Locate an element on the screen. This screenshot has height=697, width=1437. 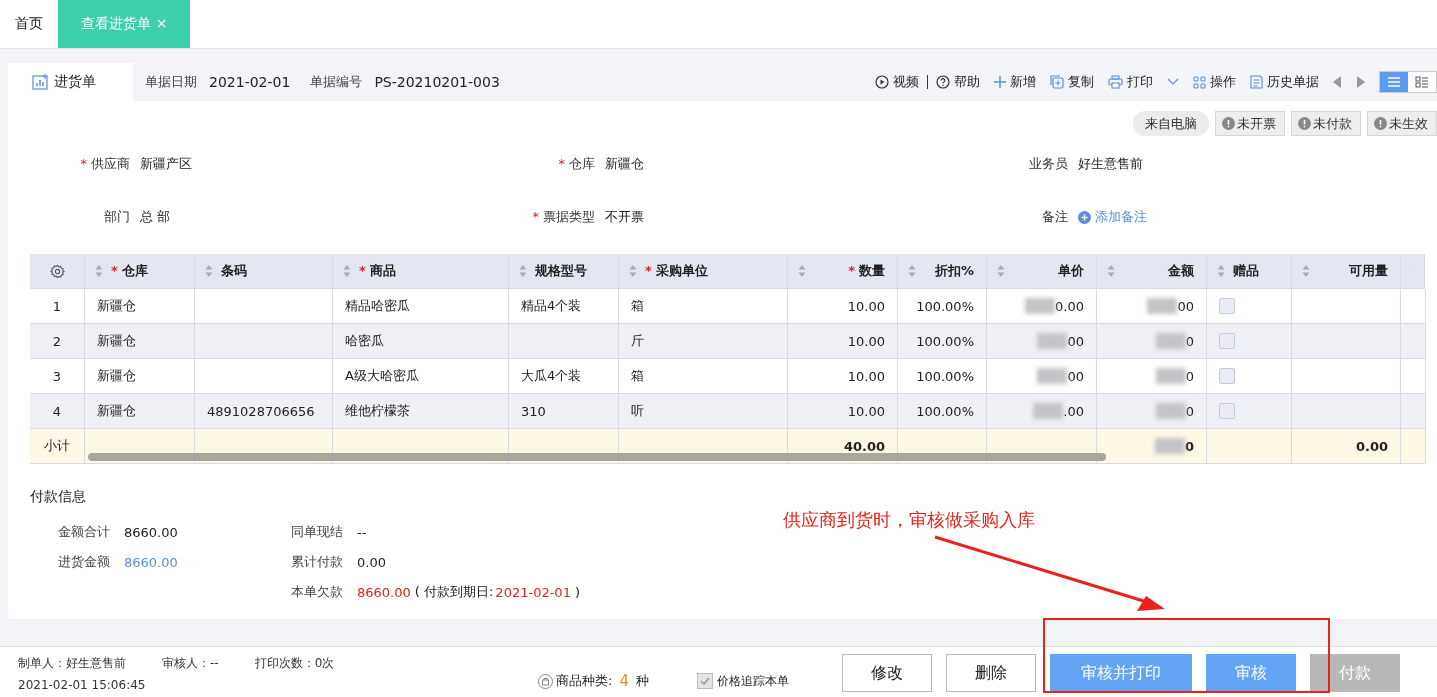
toolbar-button: 打印 is located at coordinates (1143, 82).